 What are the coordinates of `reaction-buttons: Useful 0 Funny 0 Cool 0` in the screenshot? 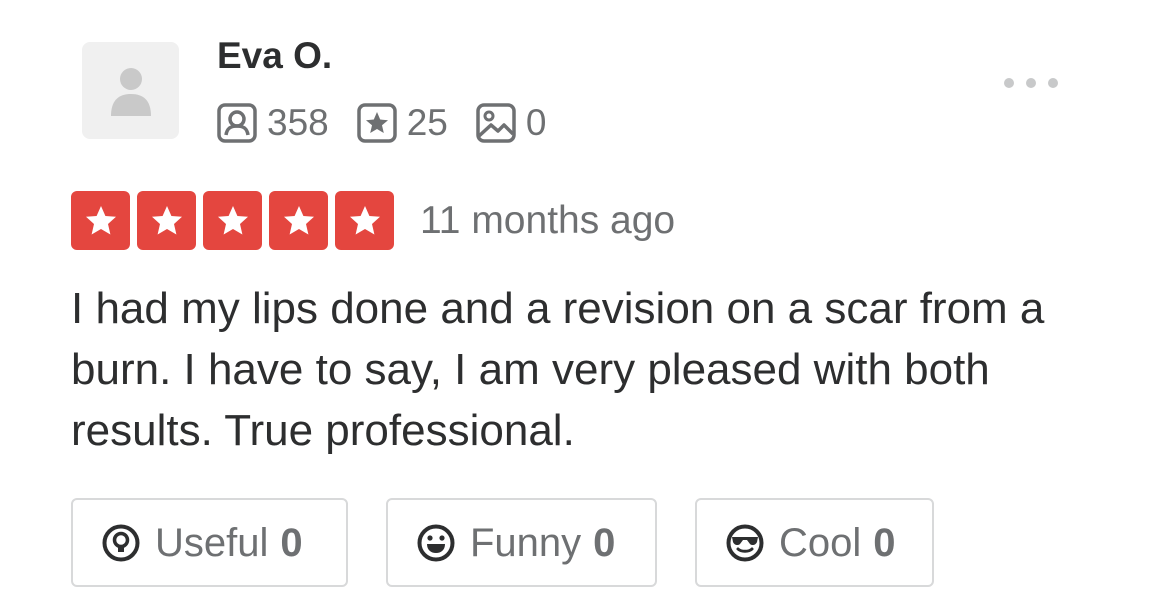 It's located at (502, 542).